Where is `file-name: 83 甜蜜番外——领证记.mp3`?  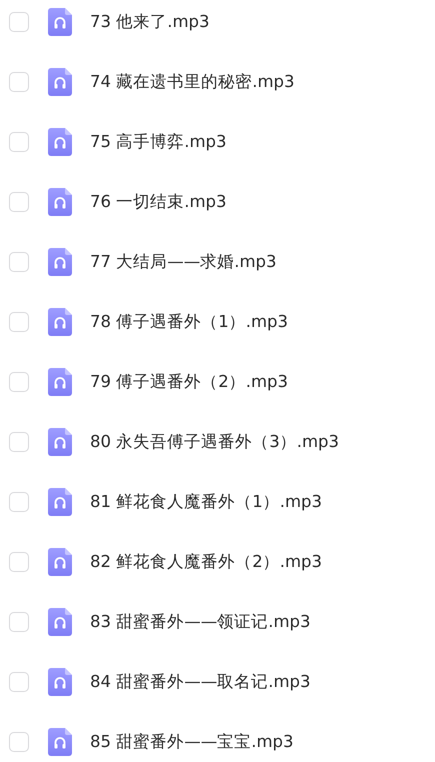 file-name: 83 甜蜜番外——领证记.mp3 is located at coordinates (200, 622).